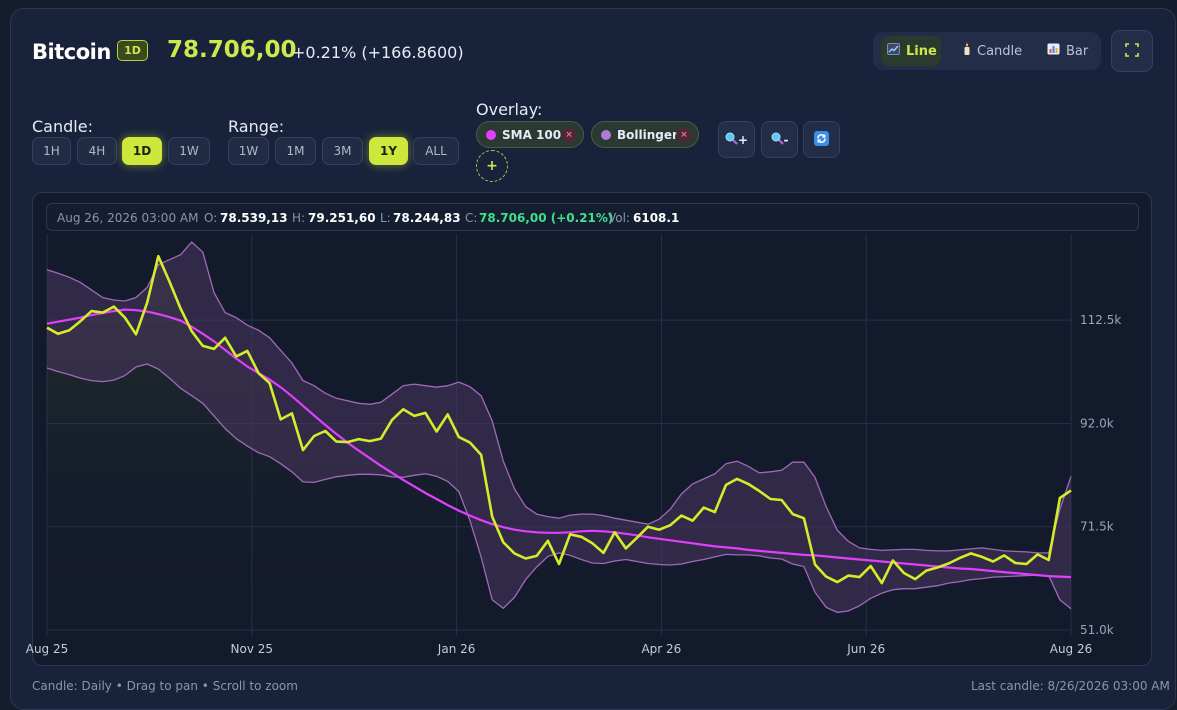  Describe the element at coordinates (1097, 423) in the screenshot. I see `y-tick-label: 92.0k` at that location.